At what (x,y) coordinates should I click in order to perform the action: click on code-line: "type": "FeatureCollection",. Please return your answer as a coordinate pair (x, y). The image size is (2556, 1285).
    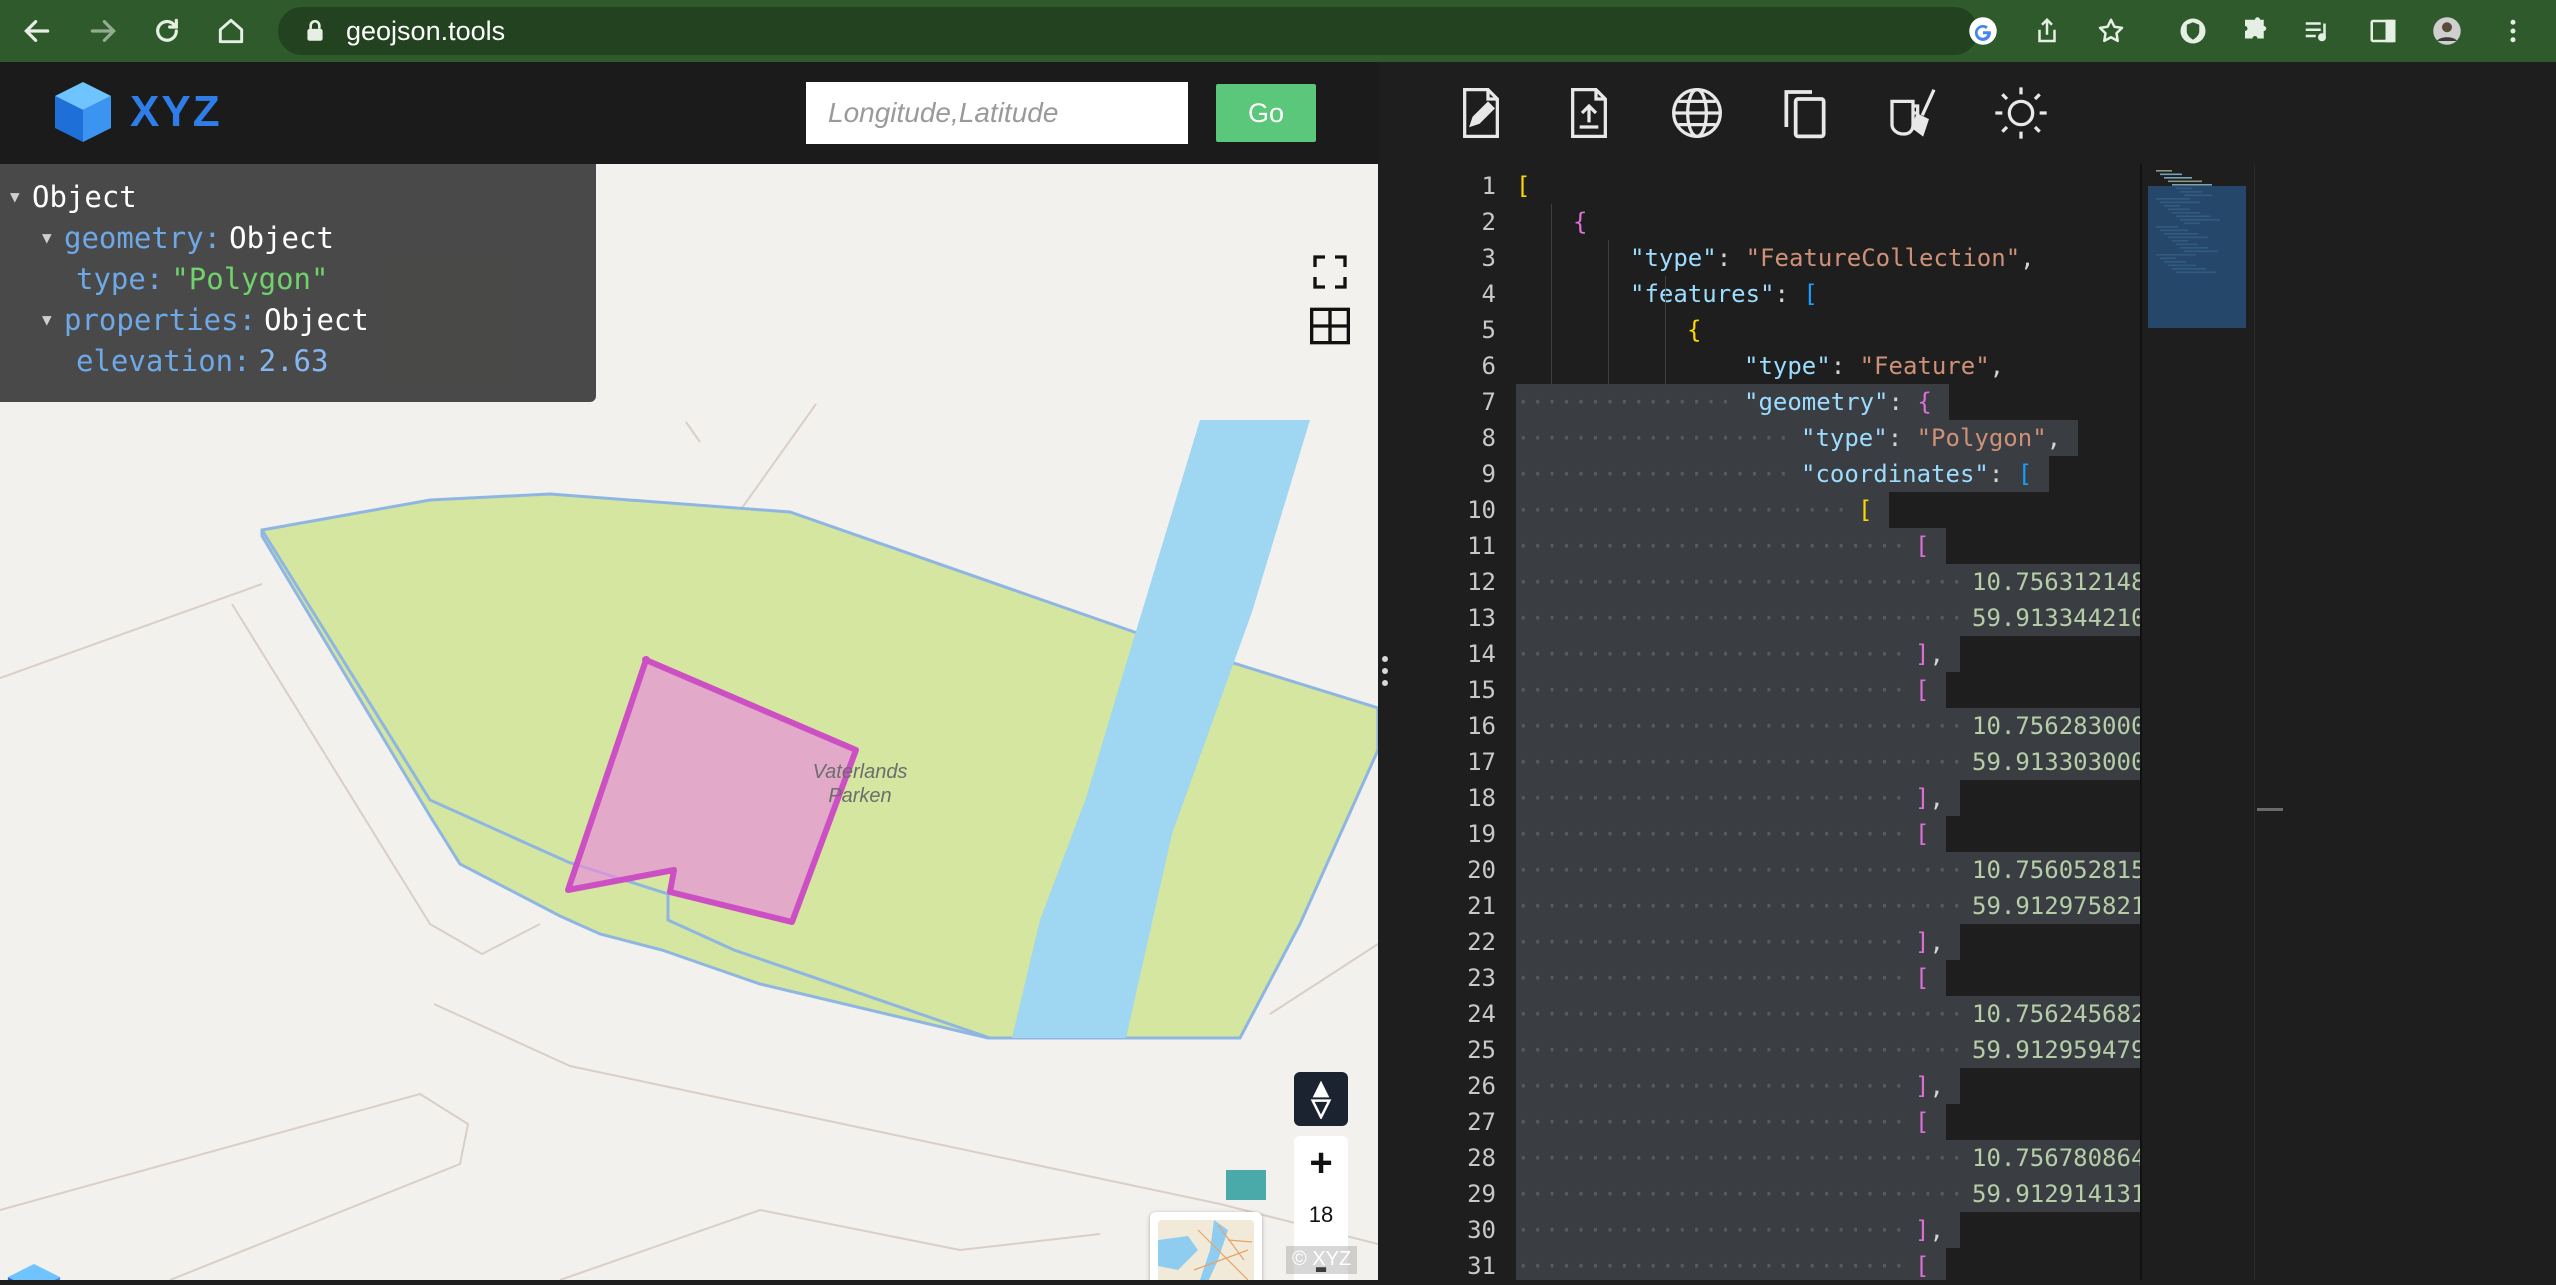
    Looking at the image, I should click on (1832, 258).